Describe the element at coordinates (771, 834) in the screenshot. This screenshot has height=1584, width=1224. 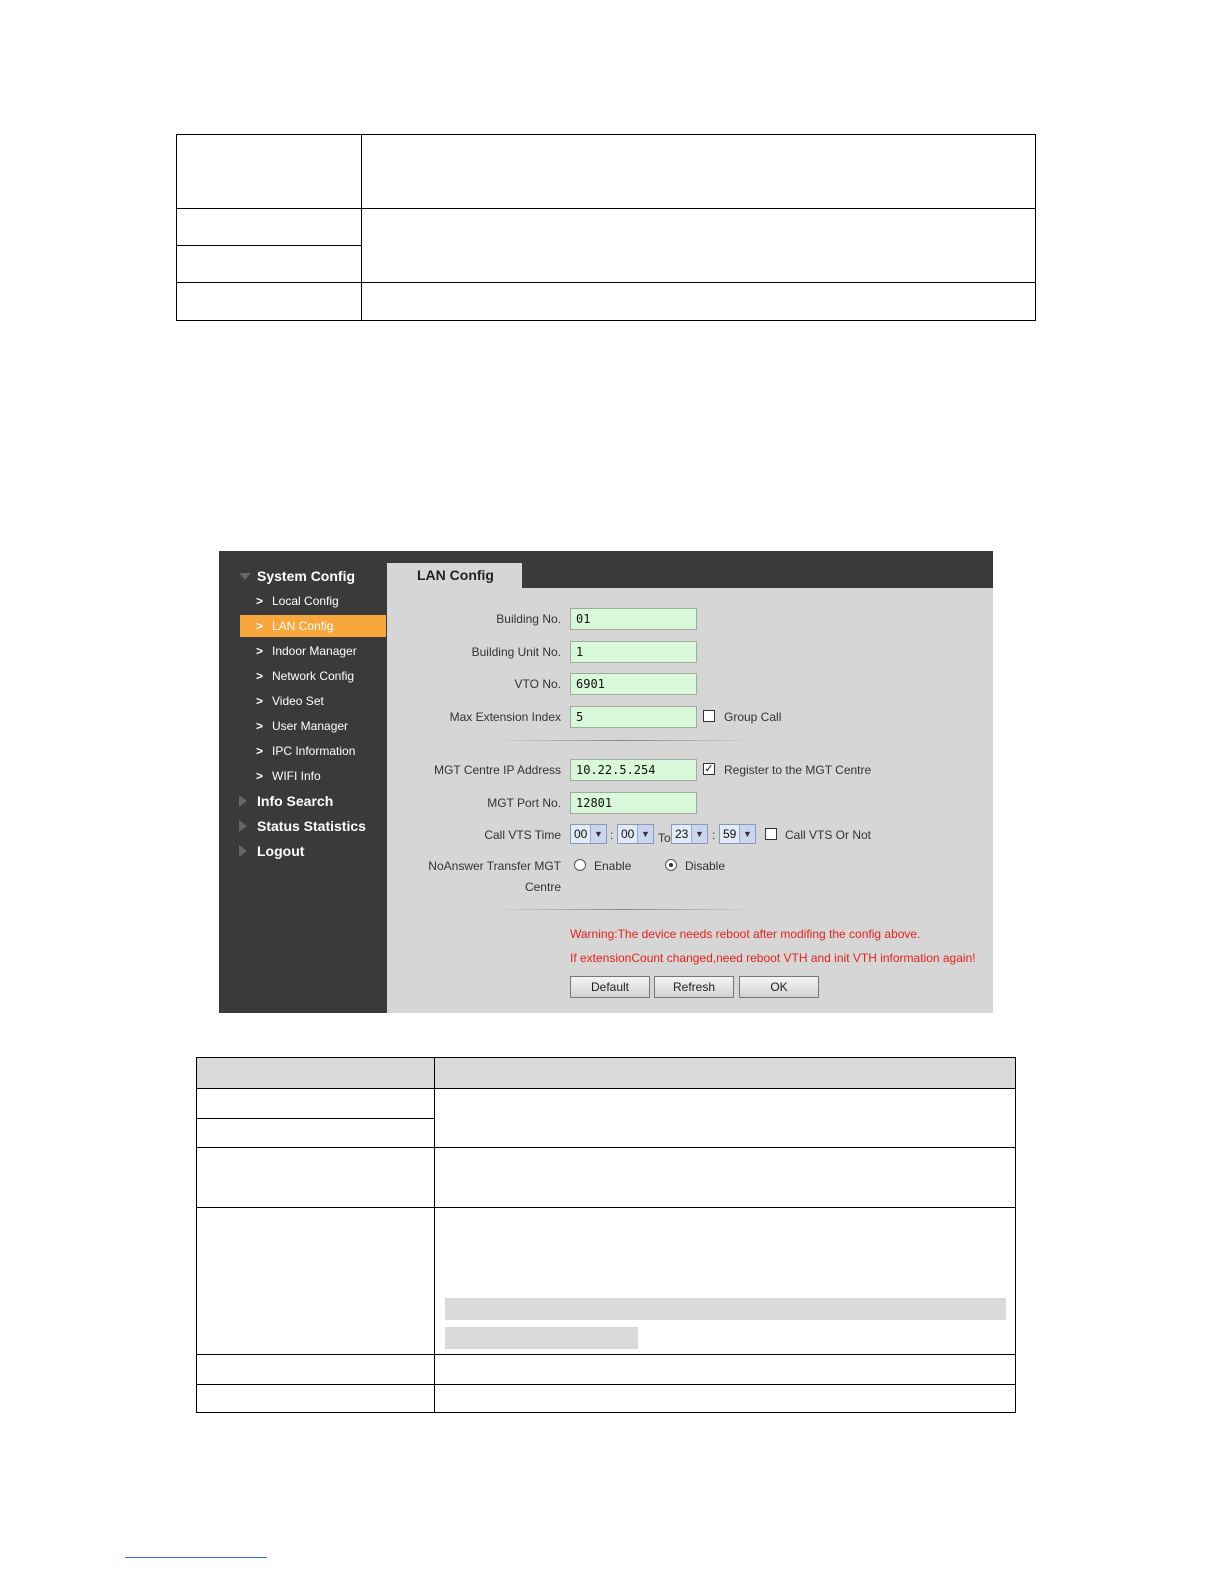
I see `call-vts-or-not-checkbox` at that location.